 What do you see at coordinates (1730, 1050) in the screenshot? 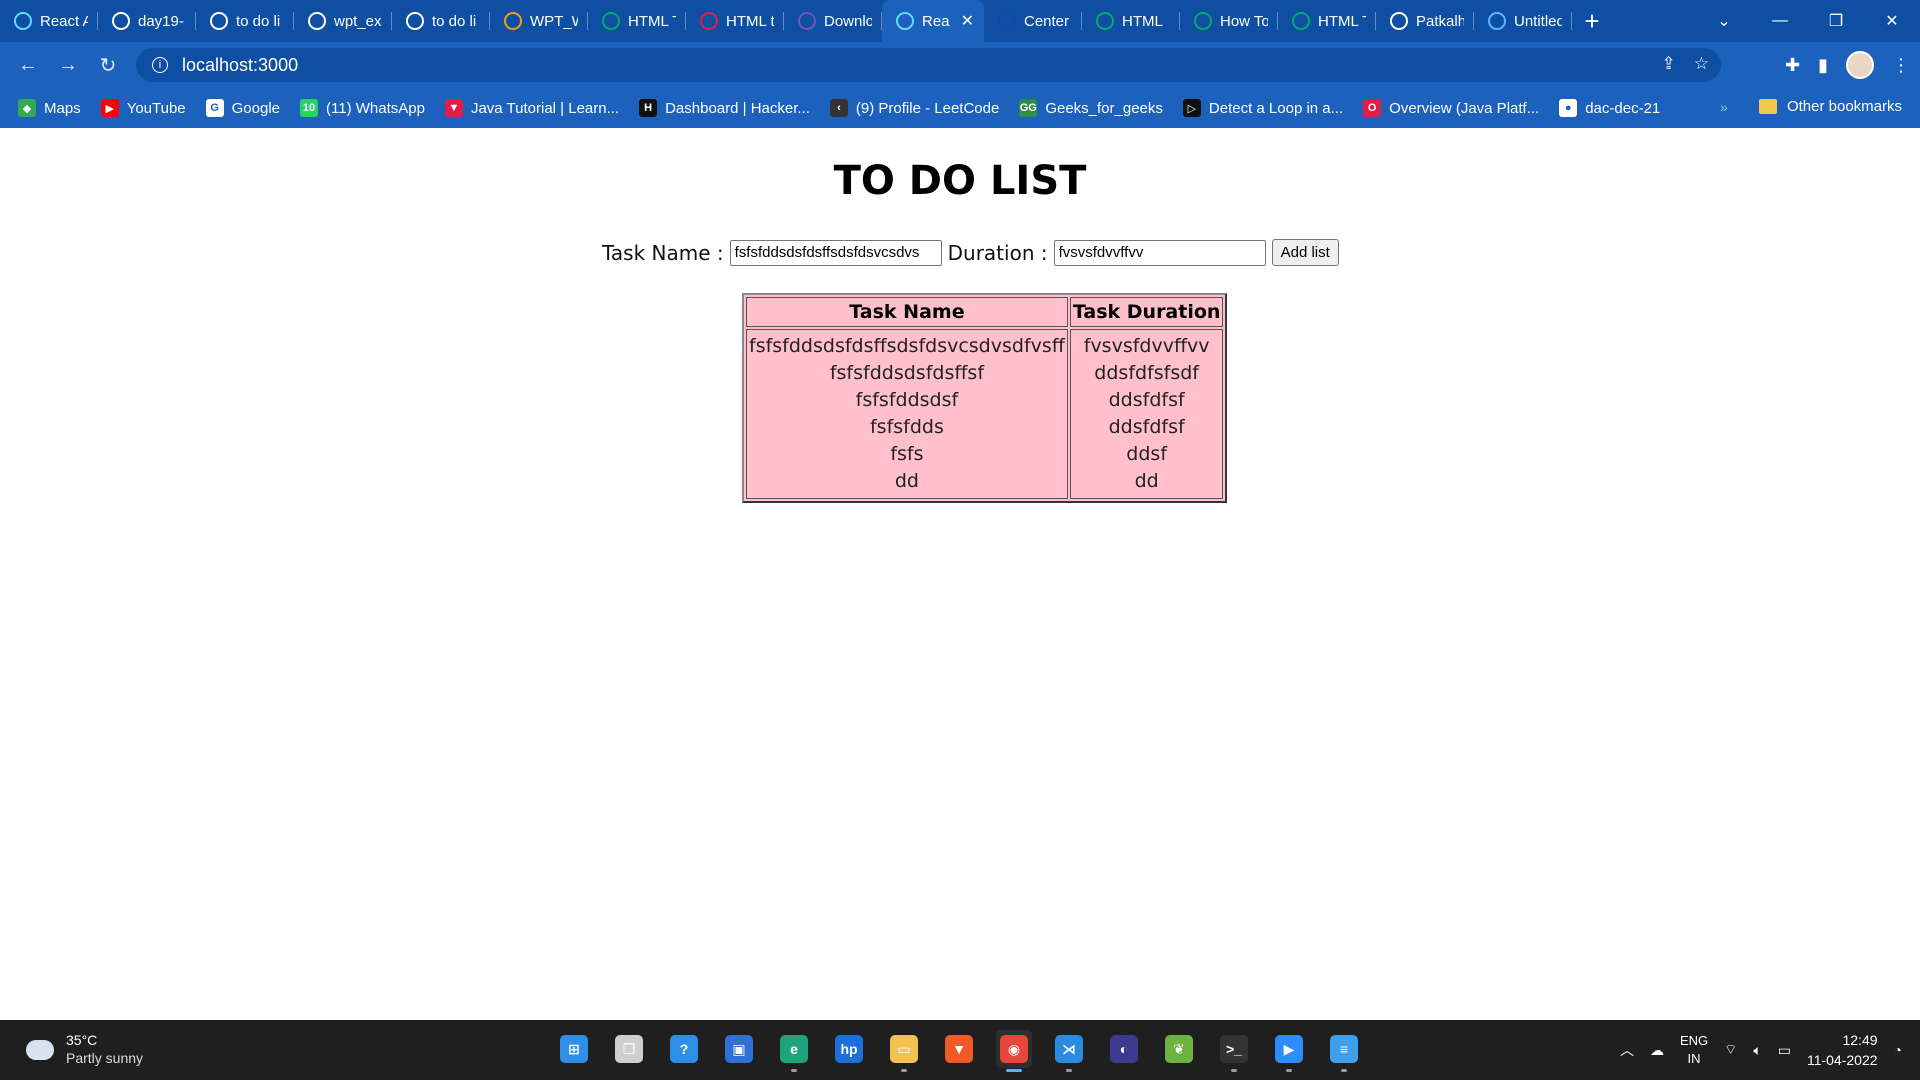
I see `wifi-icon: ⌔` at bounding box center [1730, 1050].